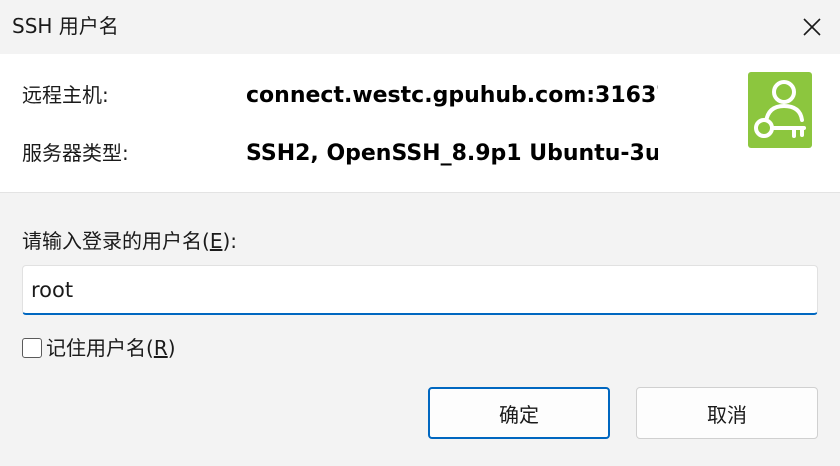  What do you see at coordinates (420, 290) in the screenshot?
I see `username-input` at bounding box center [420, 290].